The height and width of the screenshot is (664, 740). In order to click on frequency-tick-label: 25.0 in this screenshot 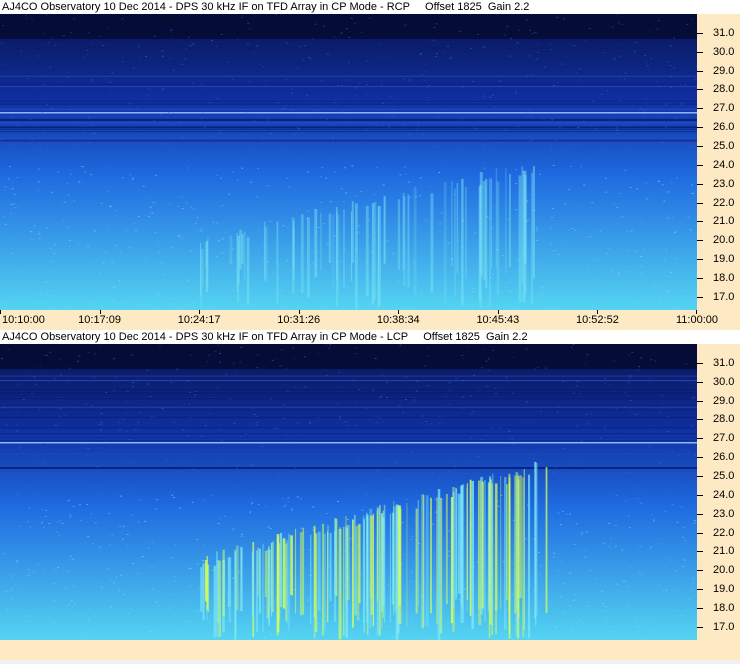, I will do `click(724, 145)`.